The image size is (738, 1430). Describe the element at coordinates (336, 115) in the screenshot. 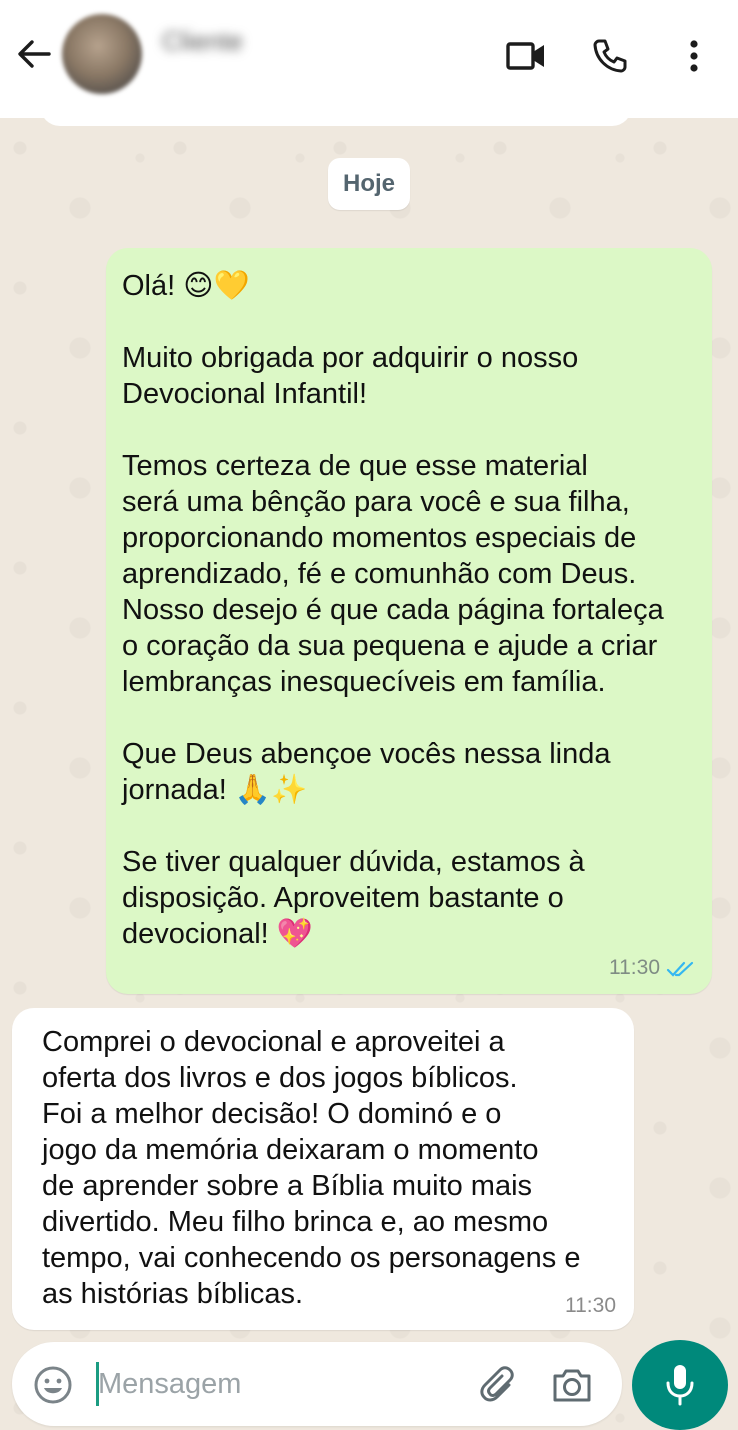

I see `previous-message-bubble` at that location.